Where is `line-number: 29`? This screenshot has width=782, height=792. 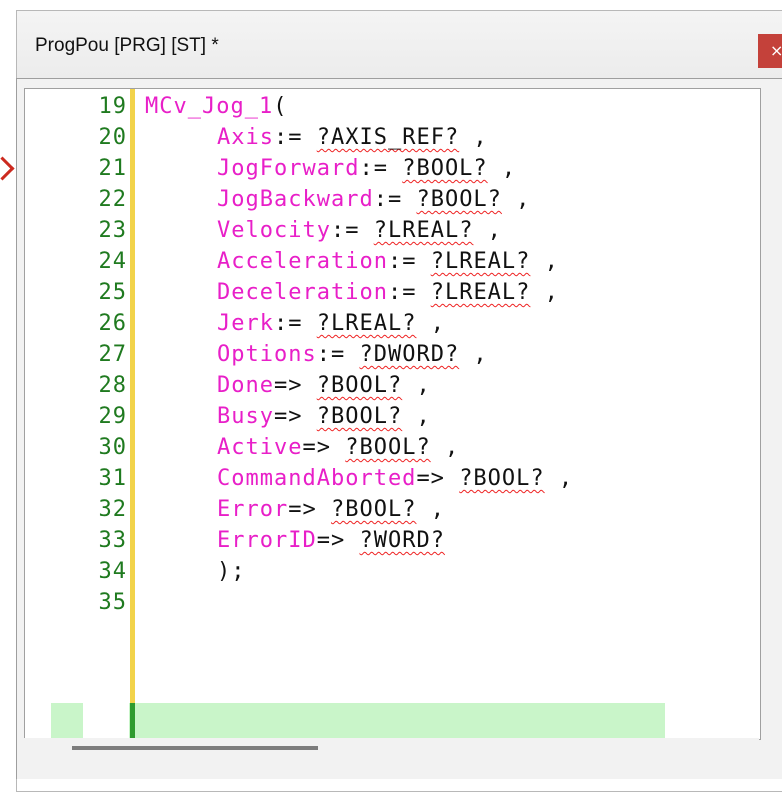
line-number: 29 is located at coordinates (112, 416).